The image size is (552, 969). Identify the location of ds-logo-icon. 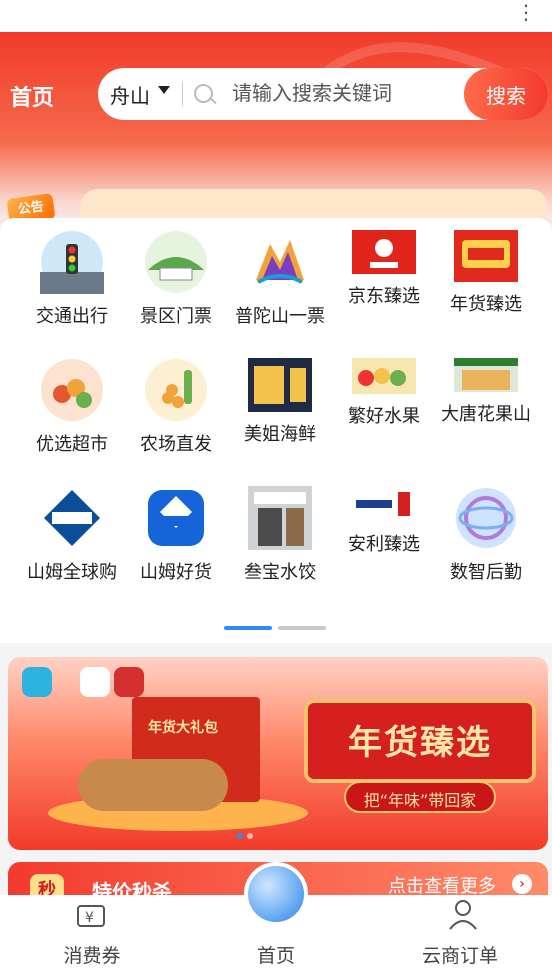
(37, 682).